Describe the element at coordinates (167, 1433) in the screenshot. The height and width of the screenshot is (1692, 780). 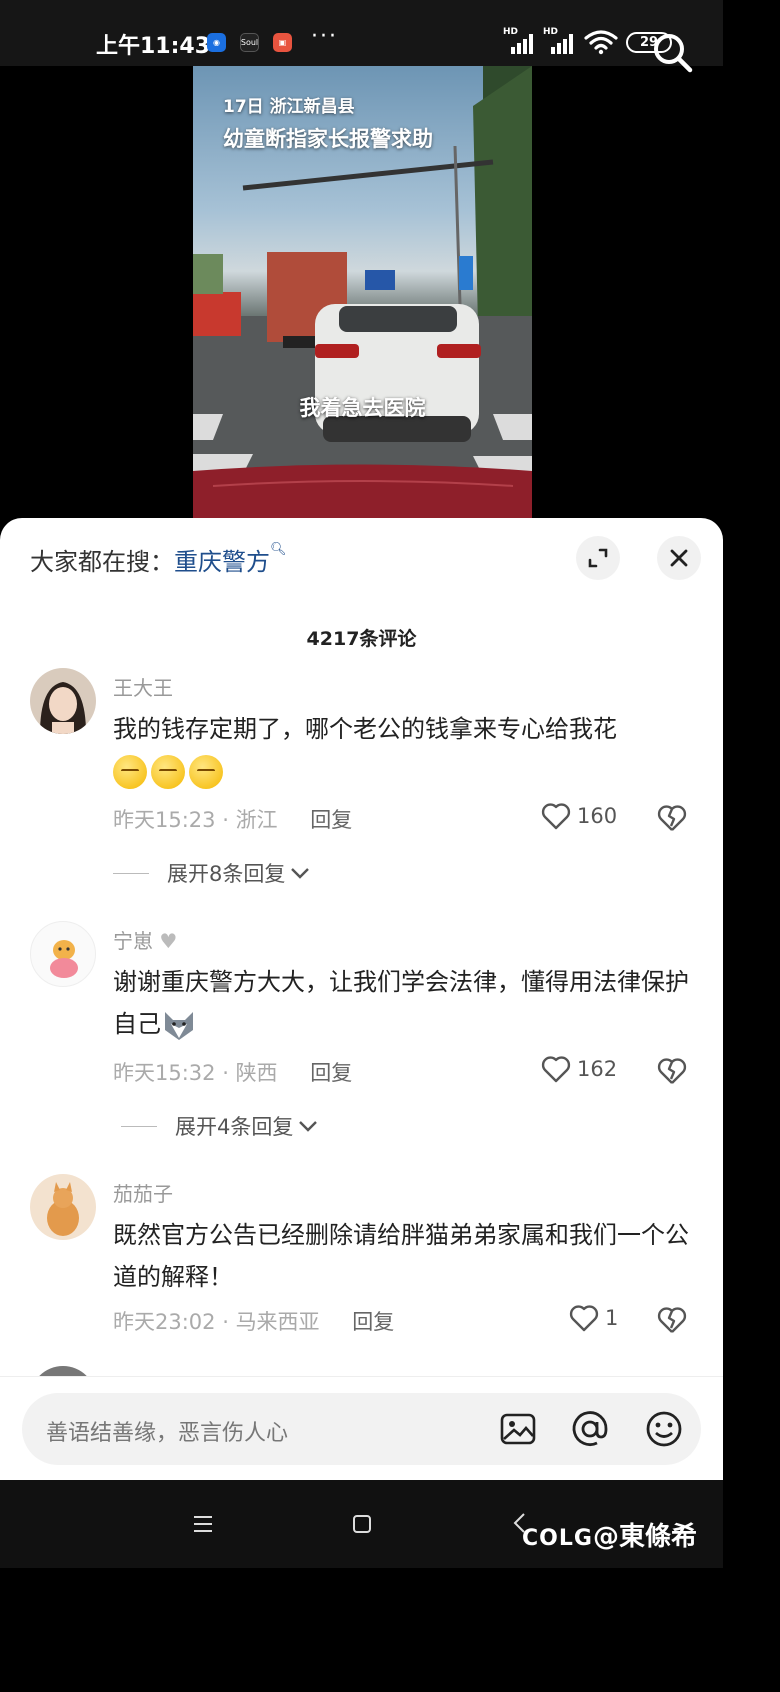
I see `comment-input-placeholder: 善语结善缘，恶言伤人心` at that location.